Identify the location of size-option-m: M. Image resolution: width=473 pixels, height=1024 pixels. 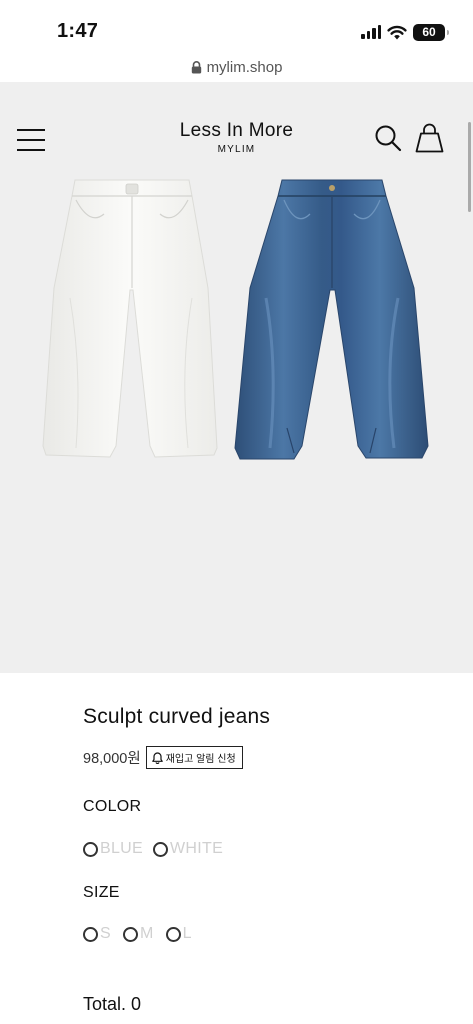
(138, 934).